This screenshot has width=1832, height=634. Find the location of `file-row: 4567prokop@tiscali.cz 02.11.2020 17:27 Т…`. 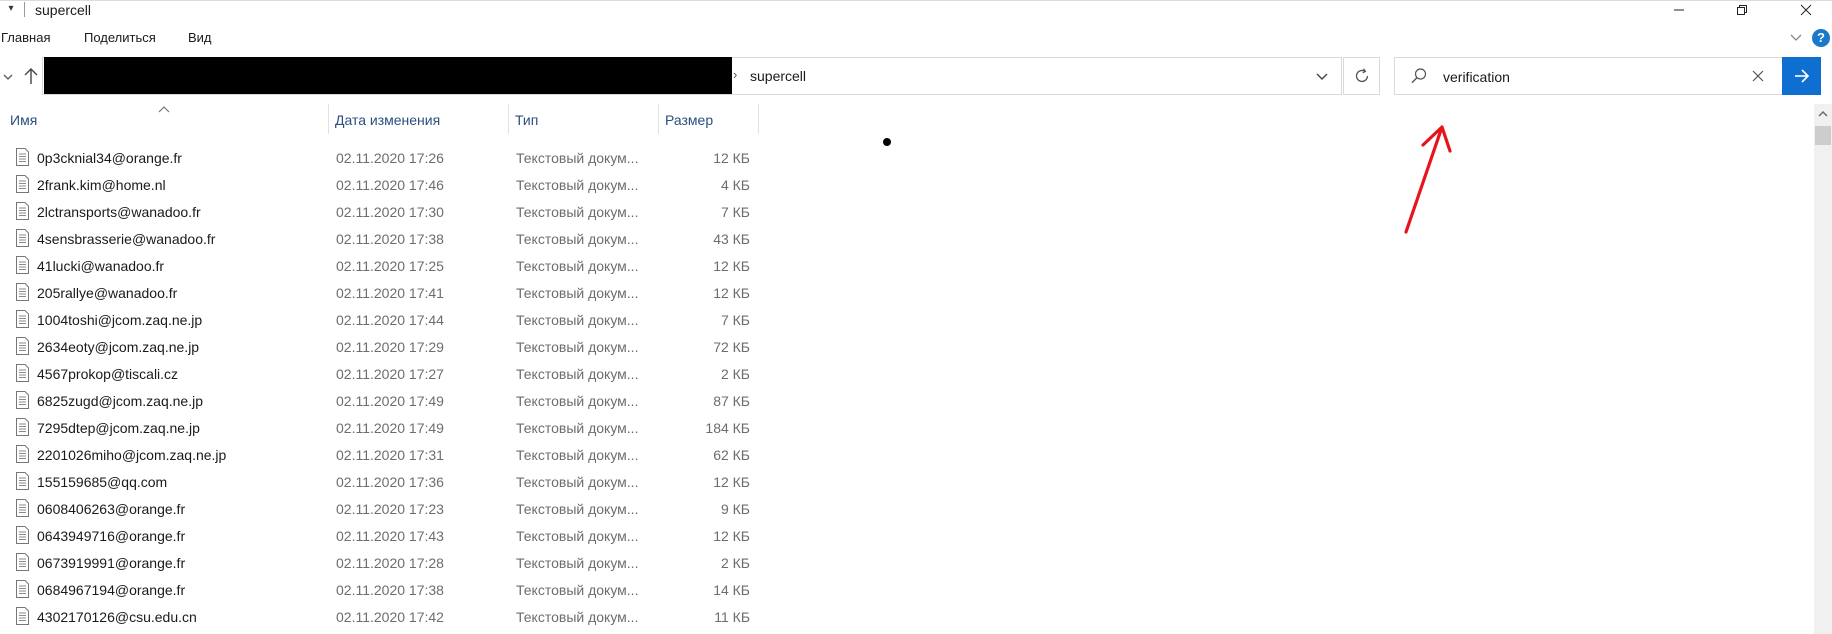

file-row: 4567prokop@tiscali.cz 02.11.2020 17:27 Т… is located at coordinates (385, 375).